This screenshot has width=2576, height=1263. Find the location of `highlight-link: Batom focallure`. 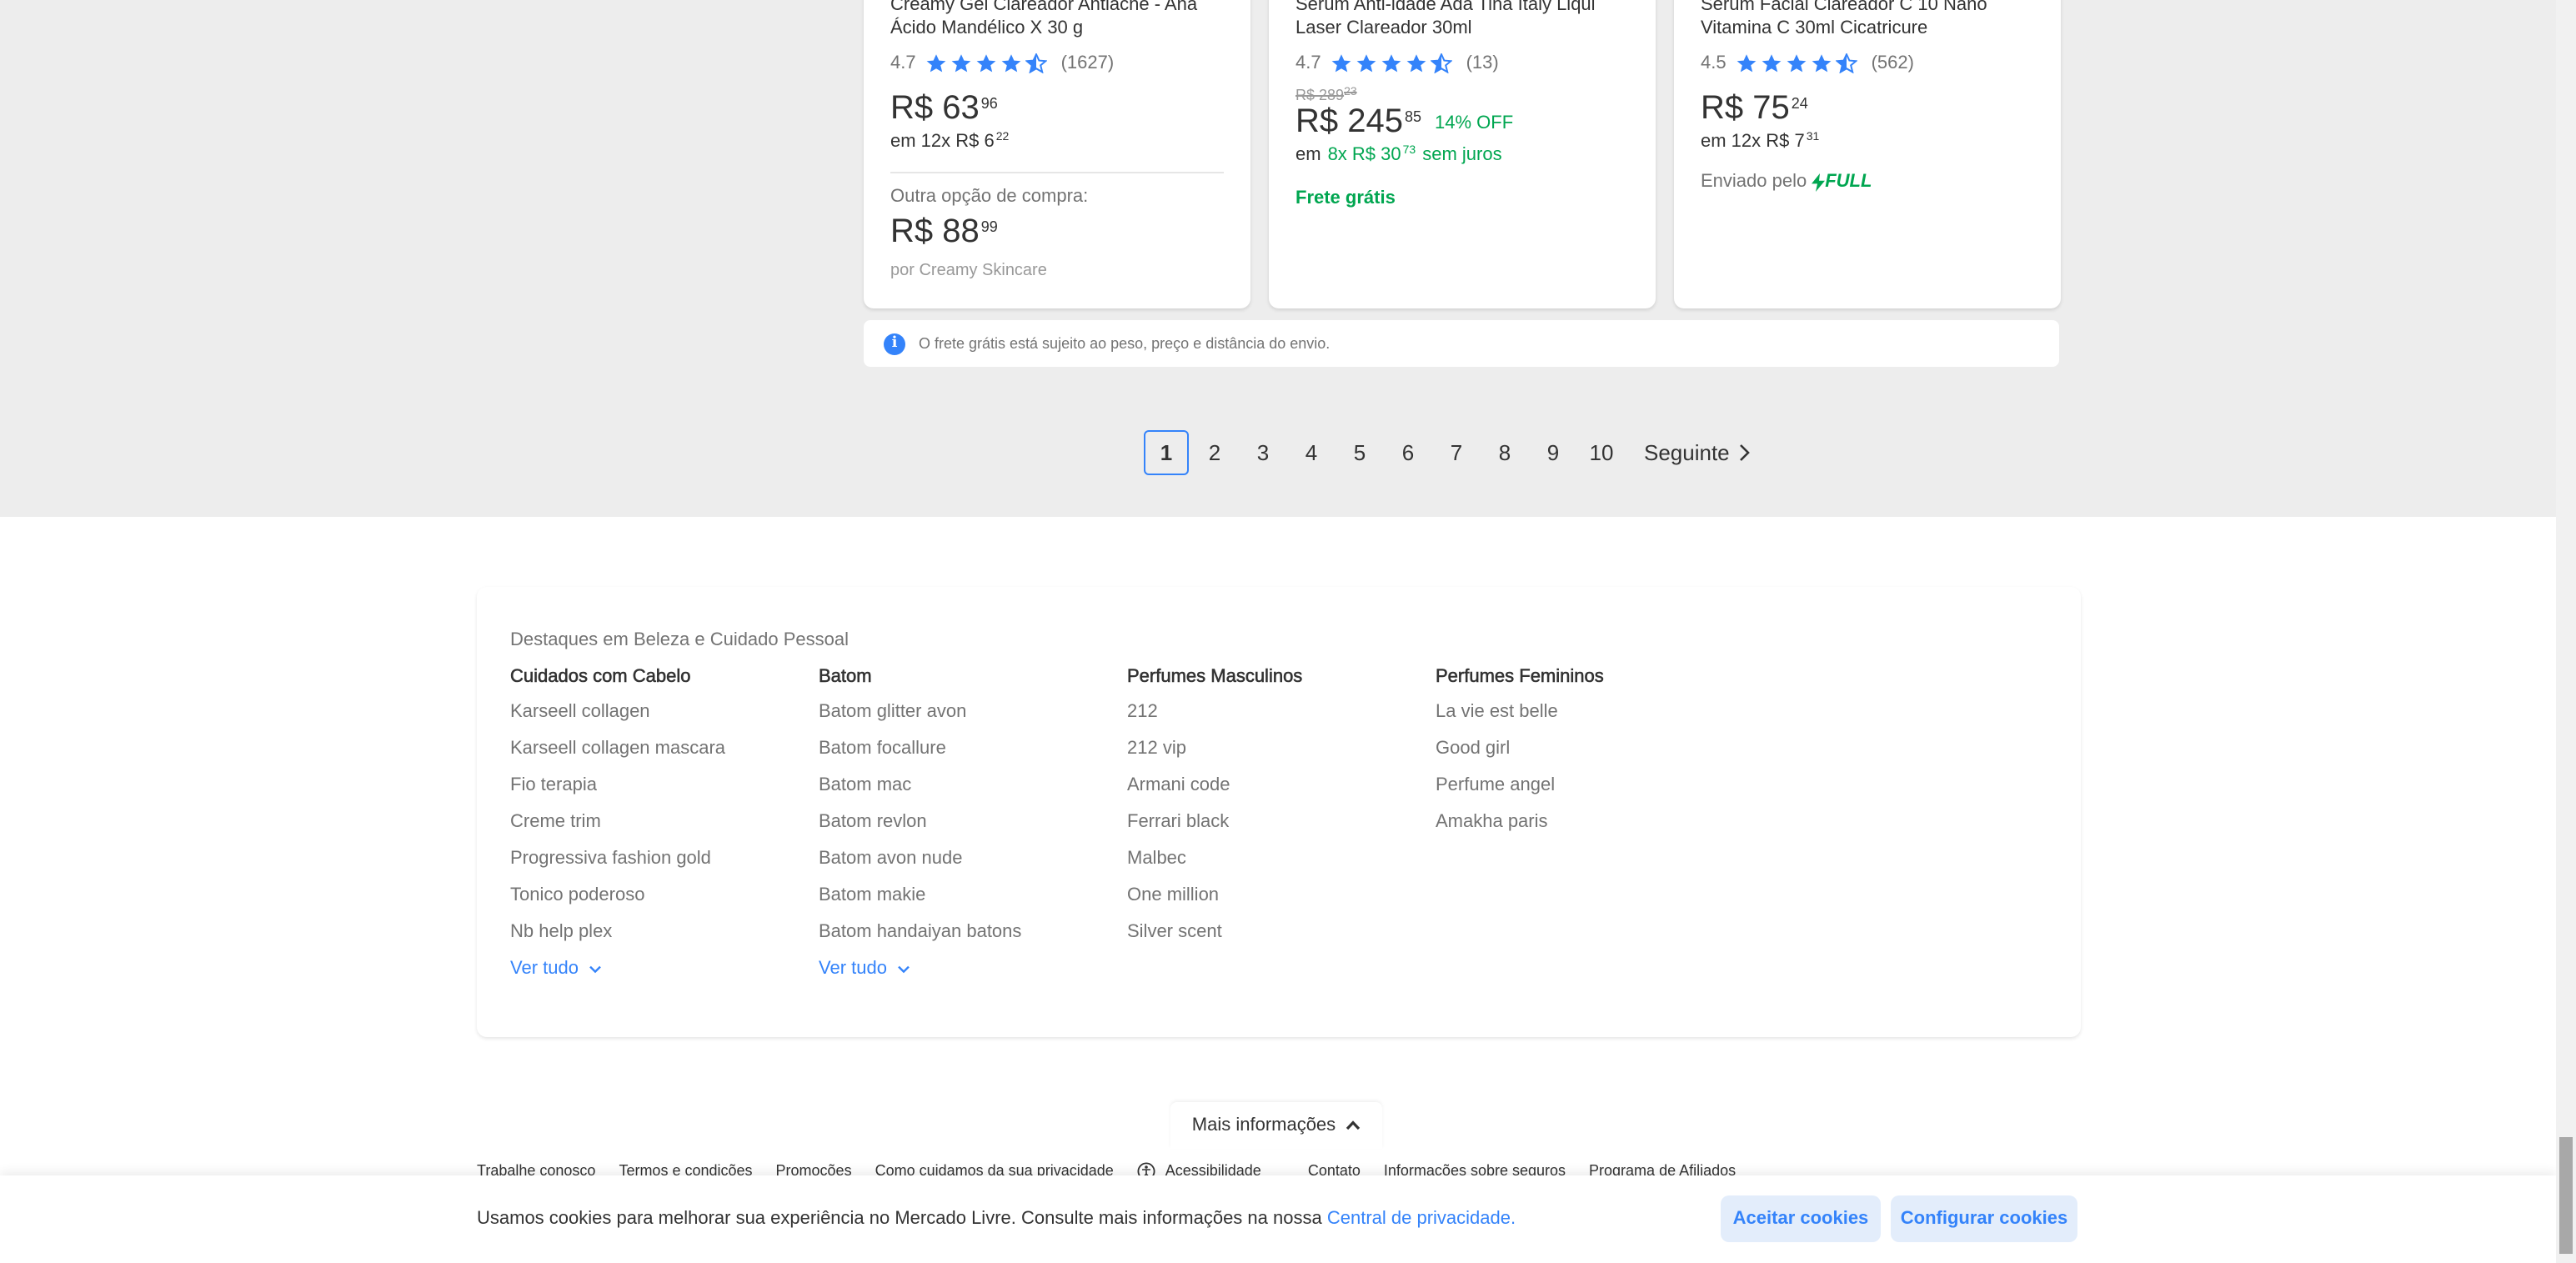

highlight-link: Batom focallure is located at coordinates (973, 748).